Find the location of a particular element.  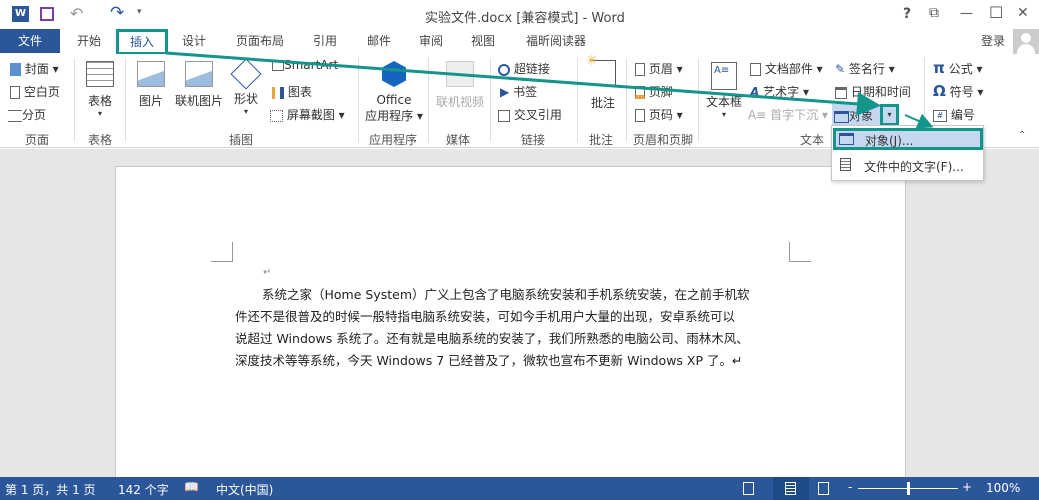

language: 中文(中国) is located at coordinates (244, 489).